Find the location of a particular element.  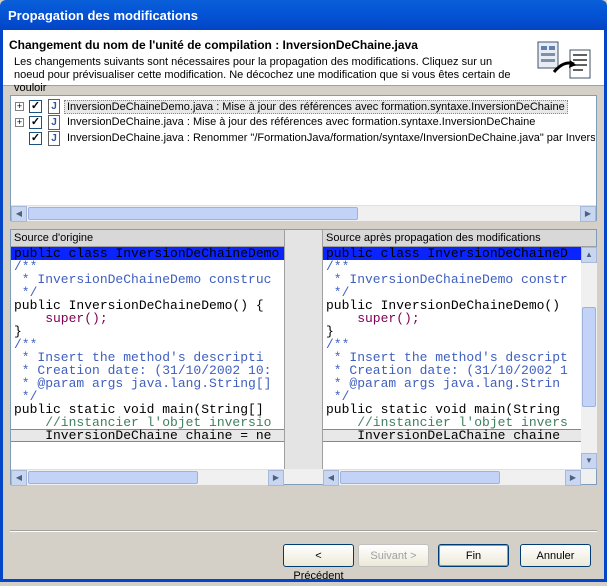

window-title: Propagation des modifications is located at coordinates (103, 15).